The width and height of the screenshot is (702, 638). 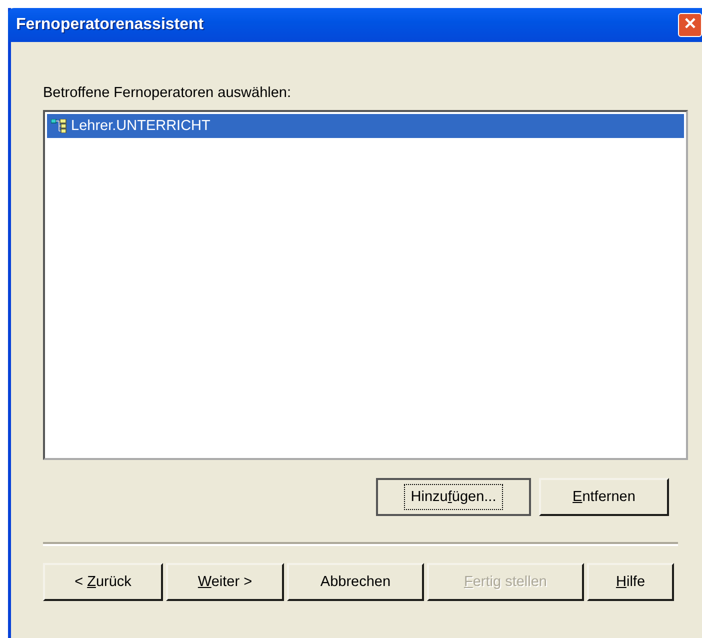 I want to click on remove-button: Entfernen, so click(x=604, y=497).